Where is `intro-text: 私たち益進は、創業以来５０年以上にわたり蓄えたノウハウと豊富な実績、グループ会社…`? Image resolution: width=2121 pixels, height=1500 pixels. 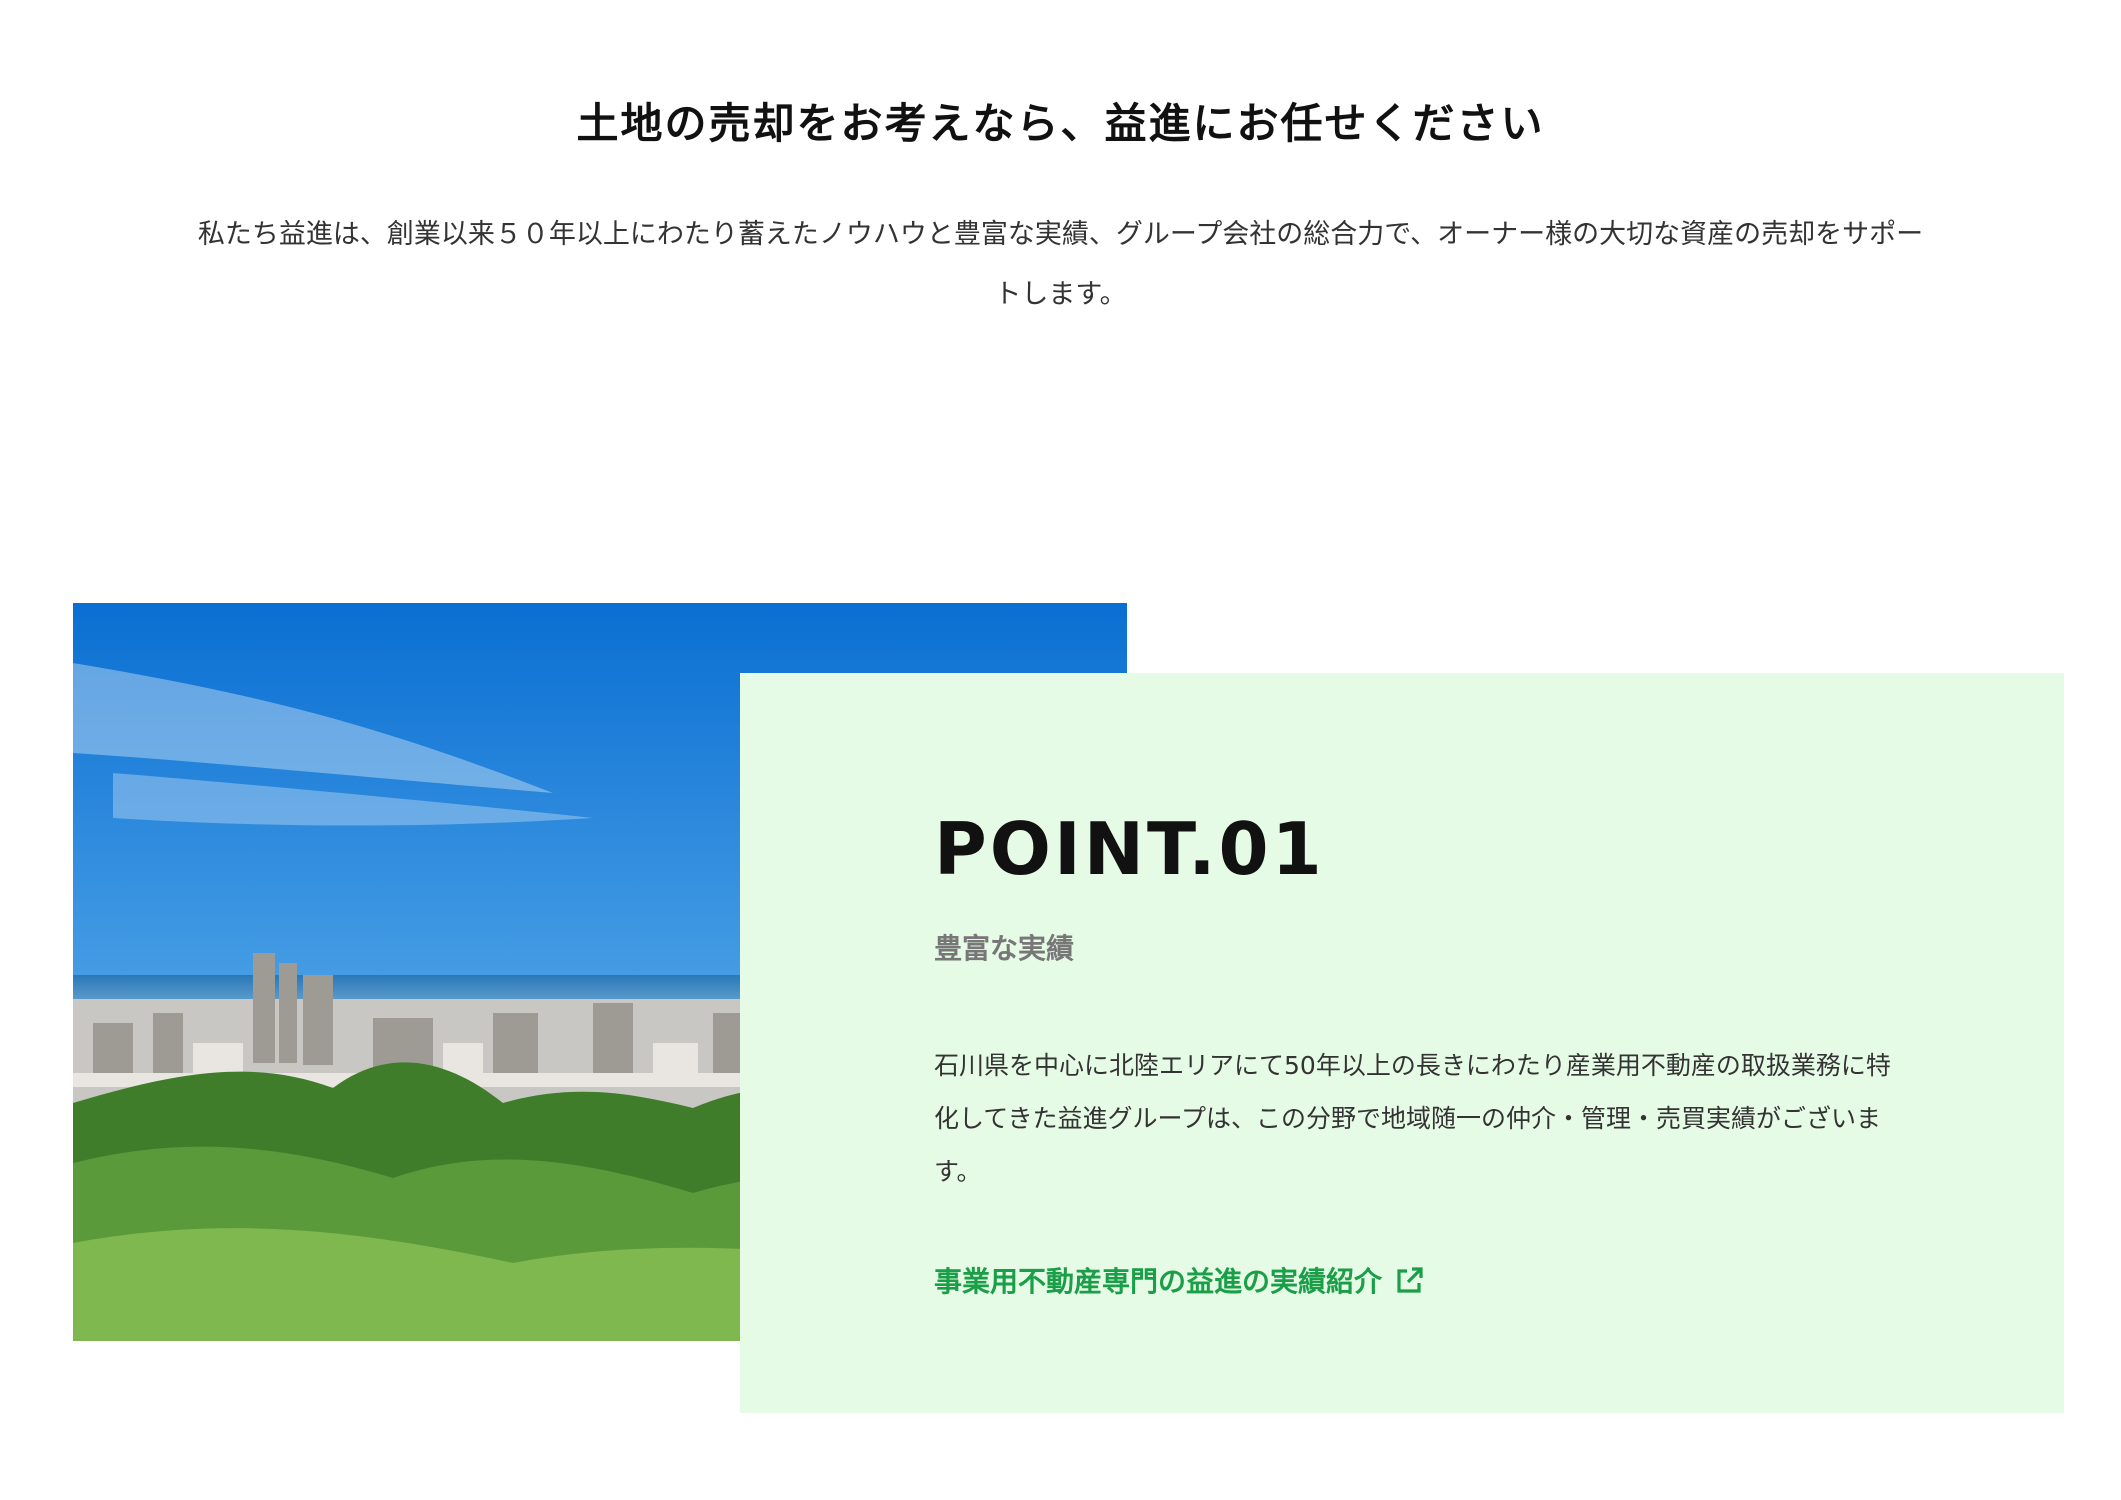 intro-text: 私たち益進は、創業以来５０年以上にわたり蓄えたノウハウと豊富な実績、グループ会社… is located at coordinates (1060, 264).